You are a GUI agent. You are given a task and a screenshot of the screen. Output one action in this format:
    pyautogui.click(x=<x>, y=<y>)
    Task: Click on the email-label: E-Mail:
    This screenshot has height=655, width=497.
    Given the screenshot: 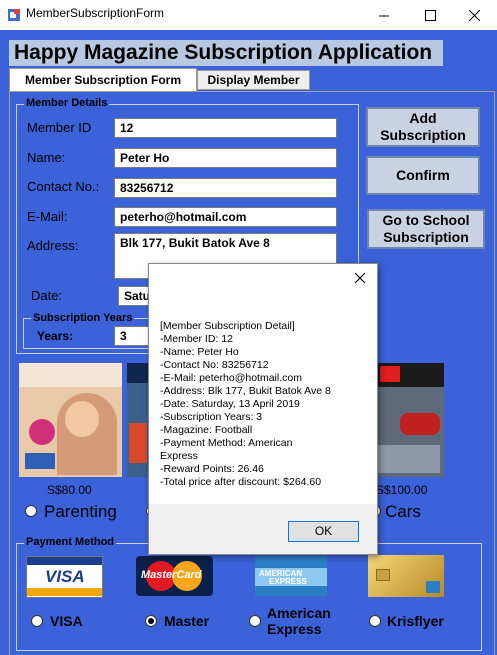 What is the action you would take?
    pyautogui.click(x=47, y=216)
    